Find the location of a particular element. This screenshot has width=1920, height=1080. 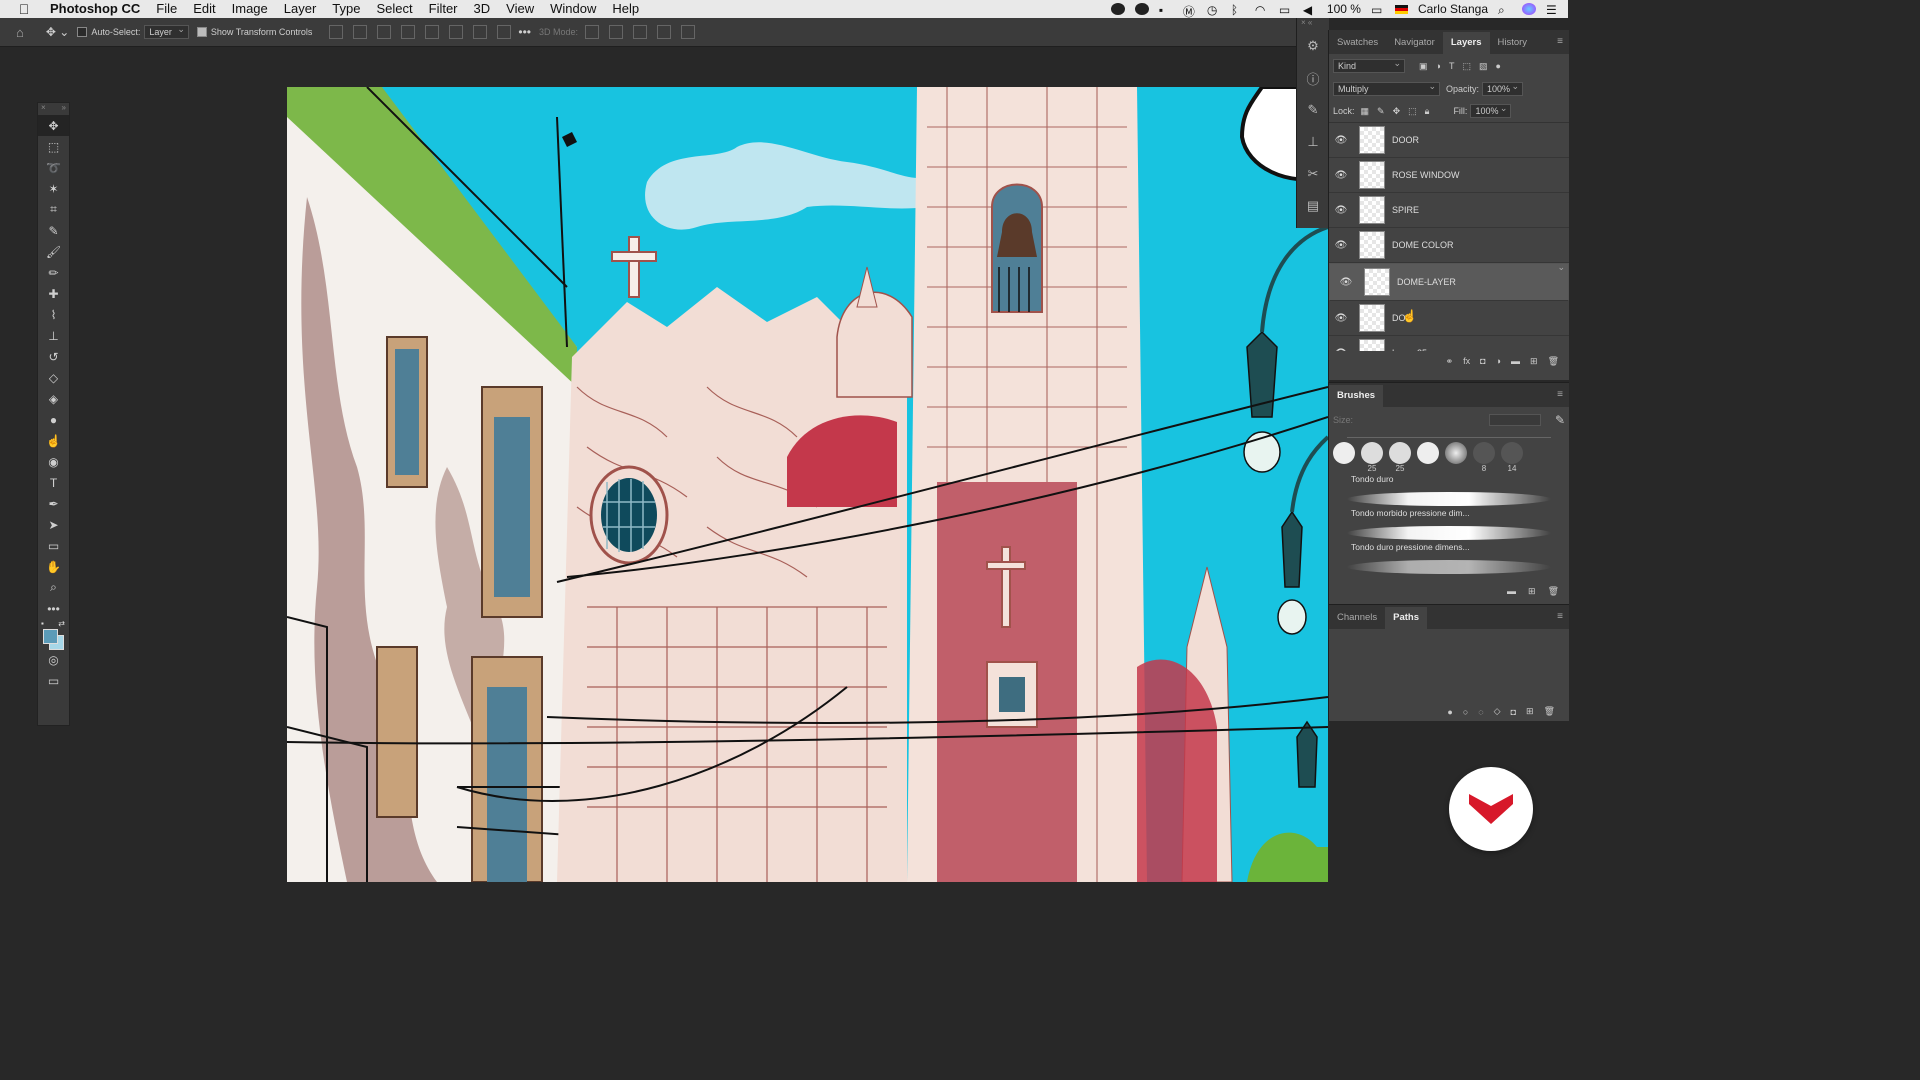

zoom-tool-icon: ⌕ is located at coordinates (53, 587).